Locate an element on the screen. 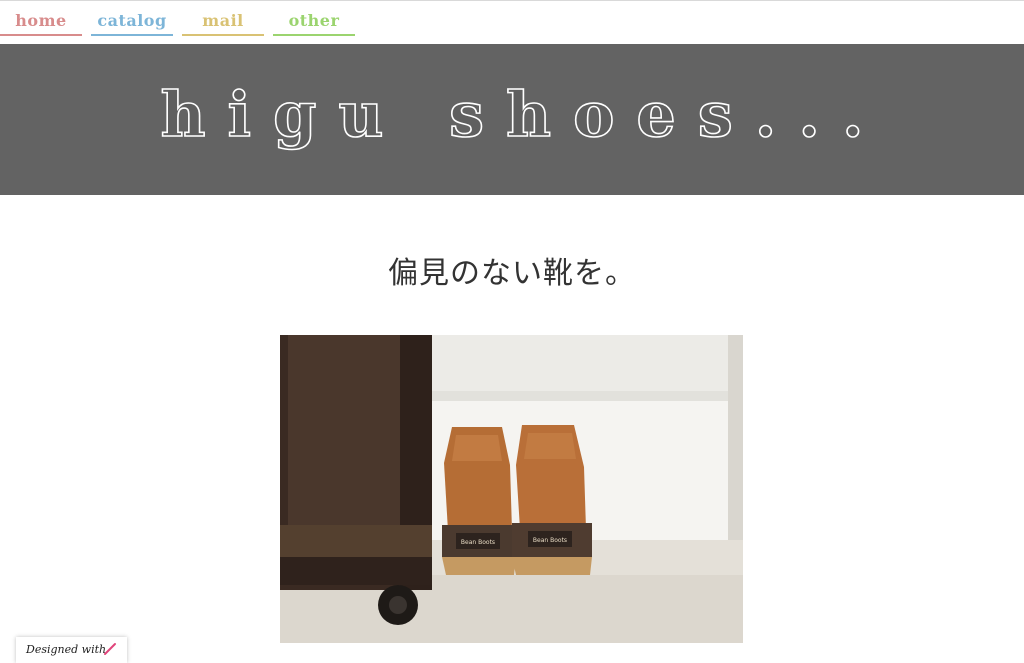  badge-text: Designed with is located at coordinates (66, 649).